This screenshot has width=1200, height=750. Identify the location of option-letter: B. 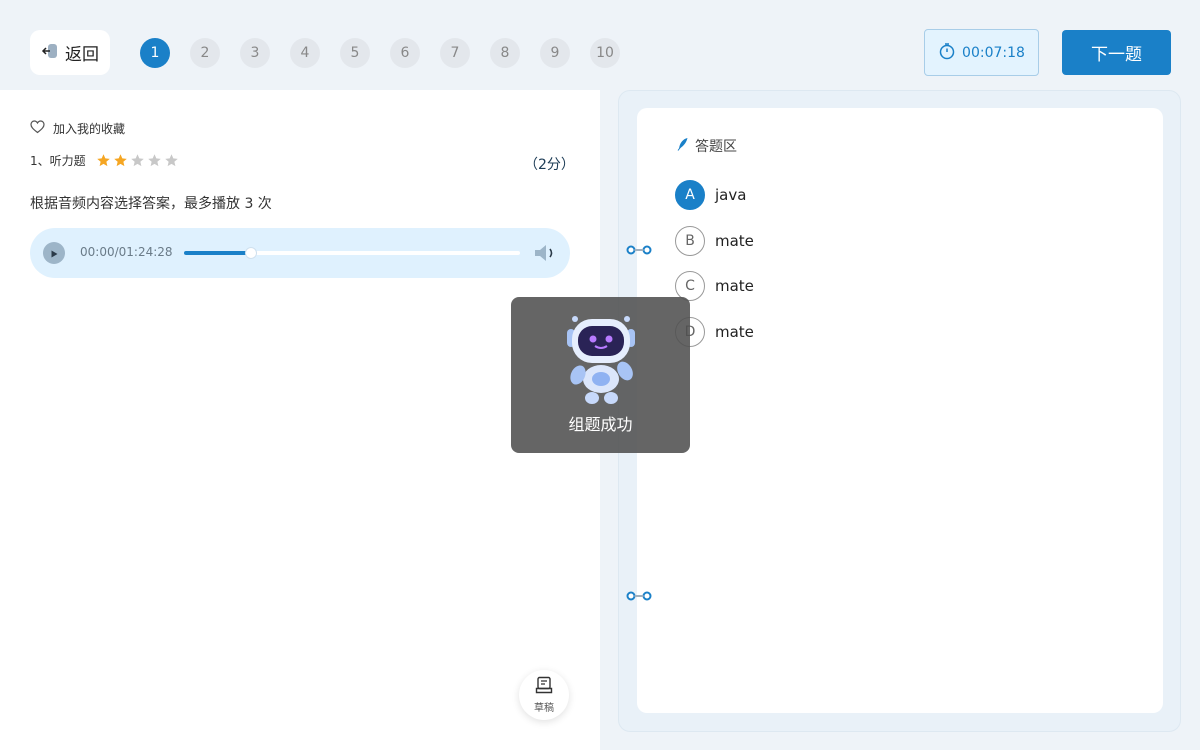
(690, 240).